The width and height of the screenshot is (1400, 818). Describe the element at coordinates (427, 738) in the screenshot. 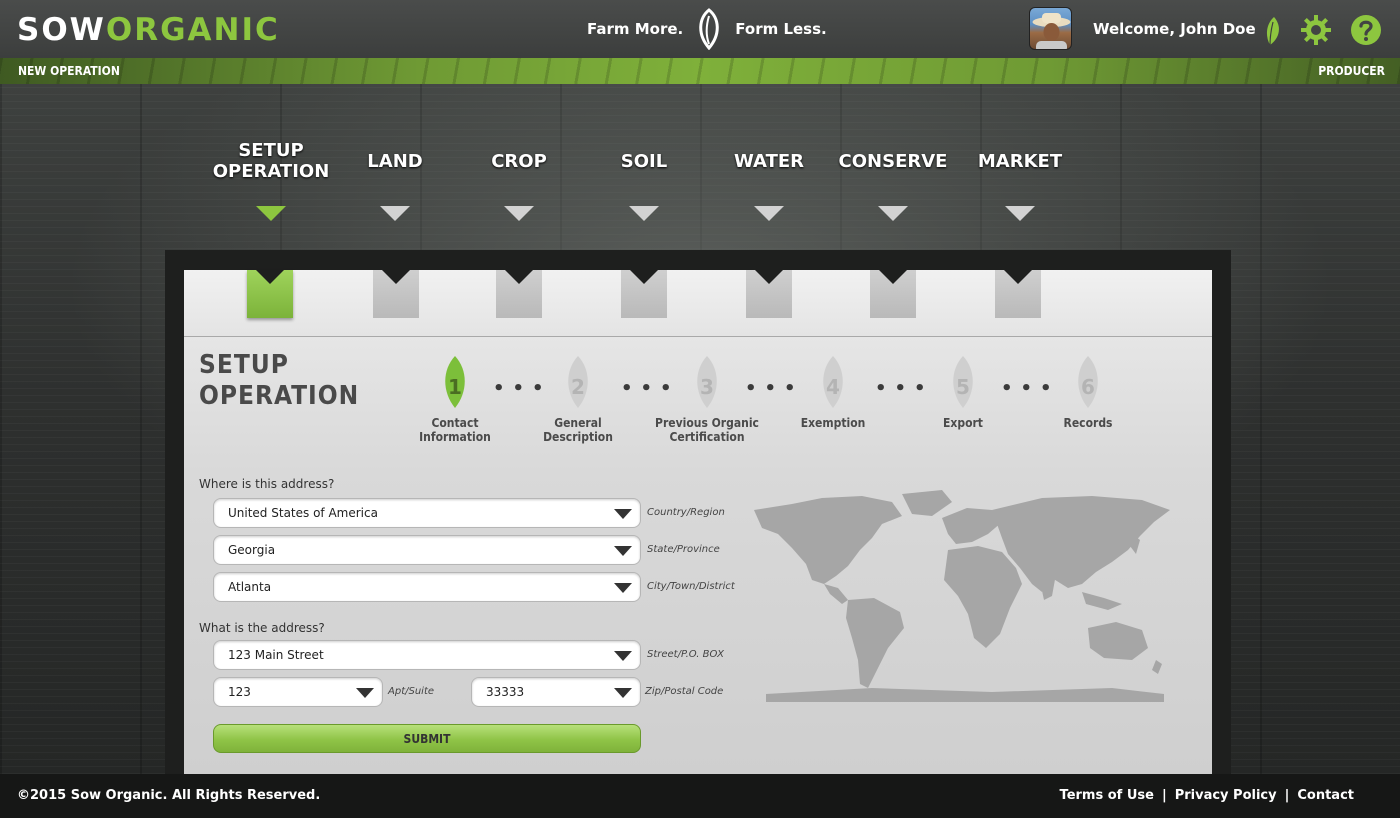

I see `submit-button: SUBMIT` at that location.